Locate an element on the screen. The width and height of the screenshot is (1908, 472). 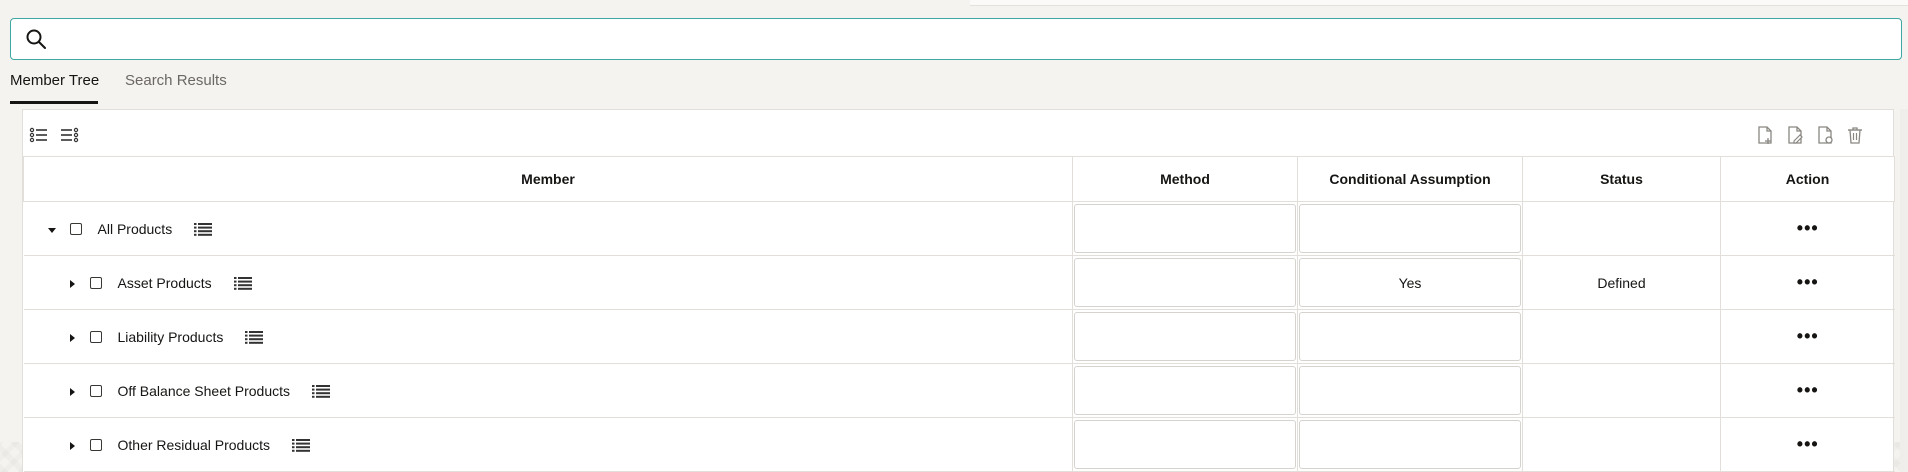
vertical-scrollbar is located at coordinates (1904, 290).